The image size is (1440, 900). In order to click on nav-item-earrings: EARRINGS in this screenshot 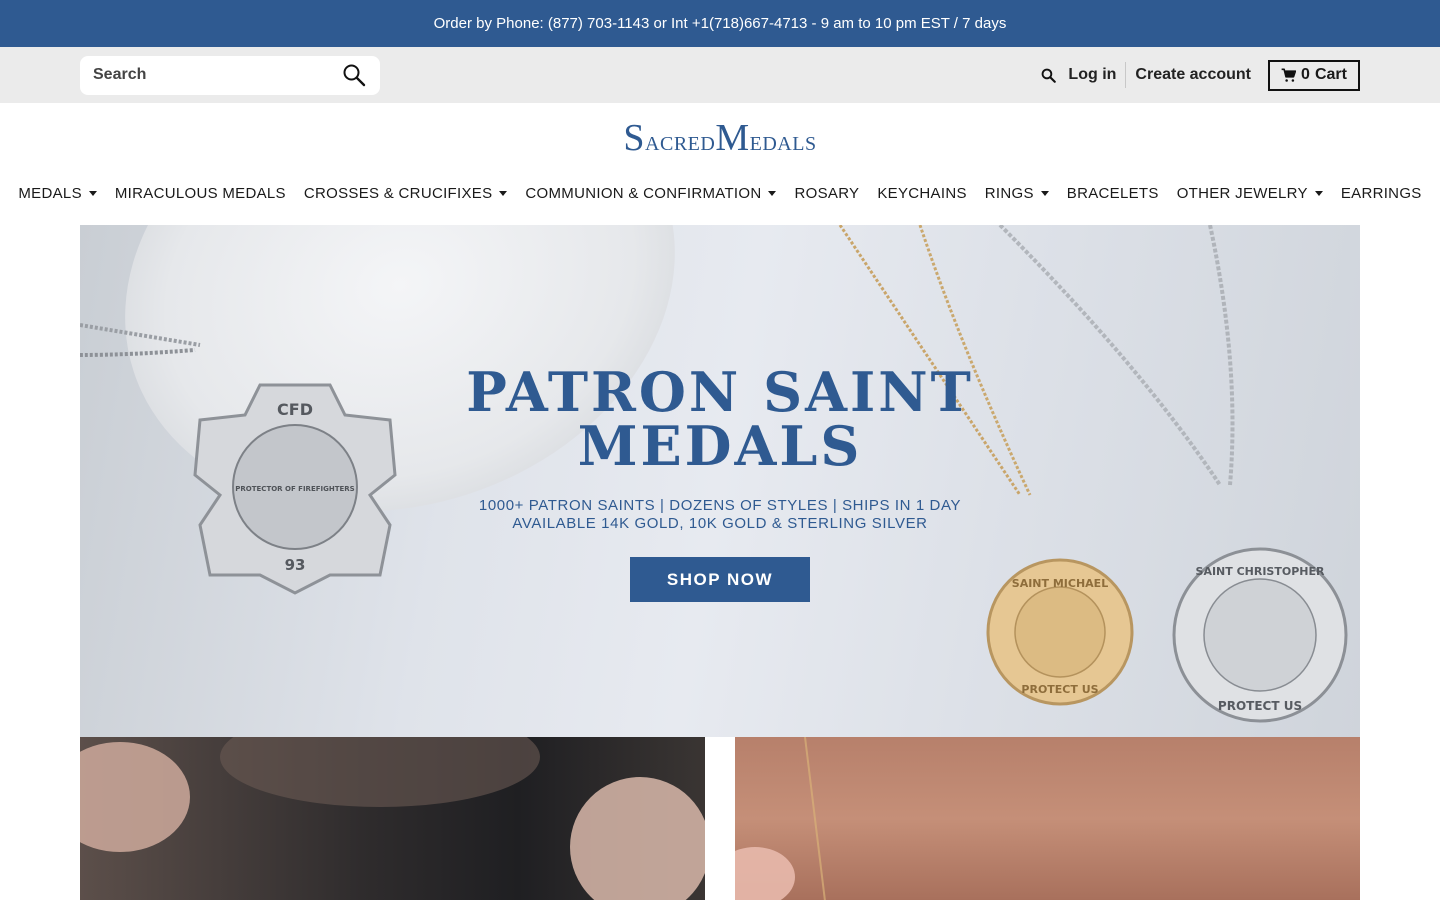, I will do `click(1381, 193)`.